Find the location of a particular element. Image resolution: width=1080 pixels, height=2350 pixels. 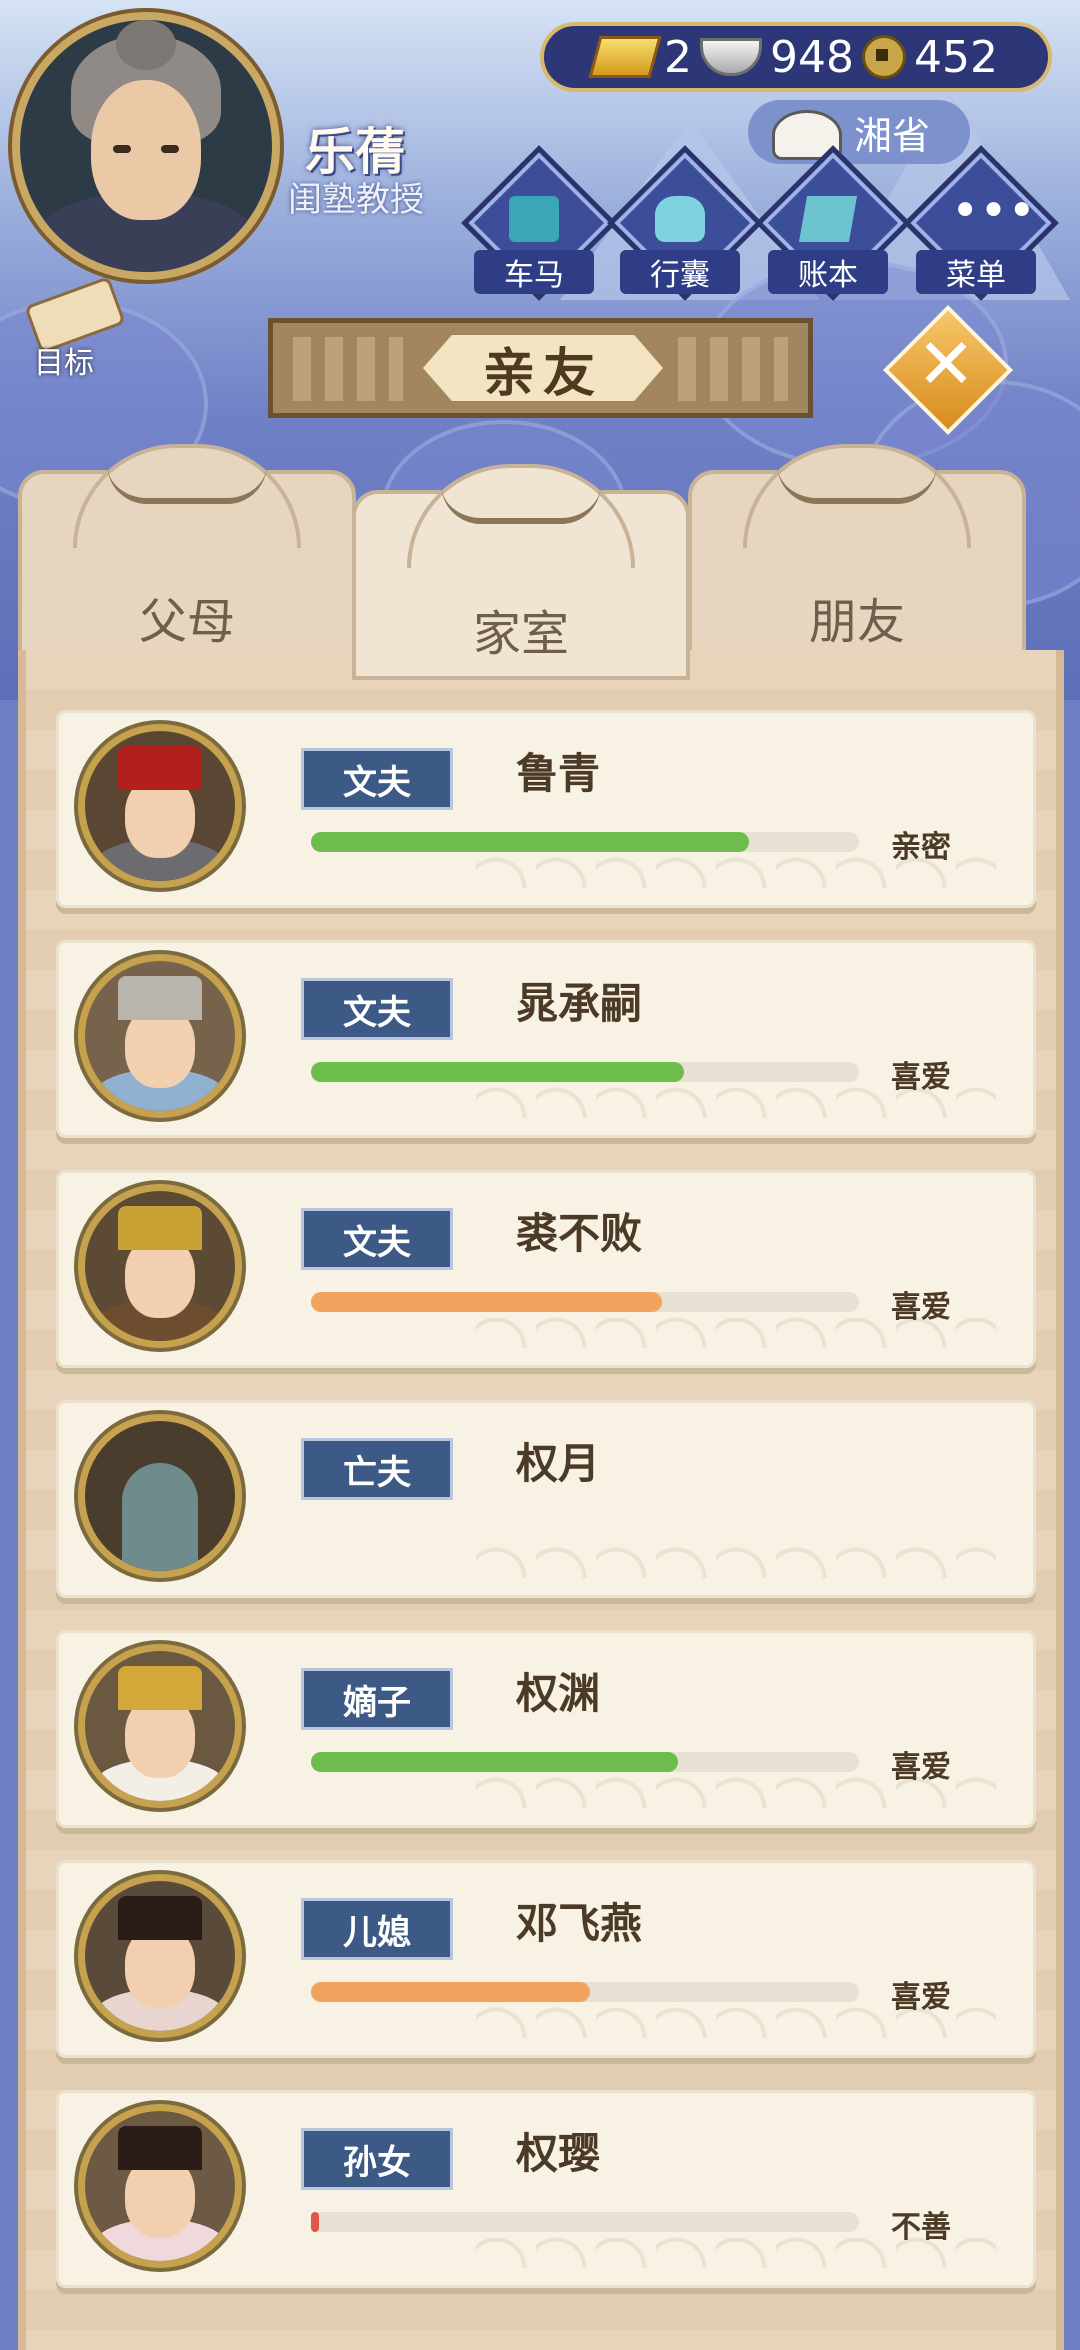

menu-button-more: ••• 菜单 is located at coordinates (981, 223).